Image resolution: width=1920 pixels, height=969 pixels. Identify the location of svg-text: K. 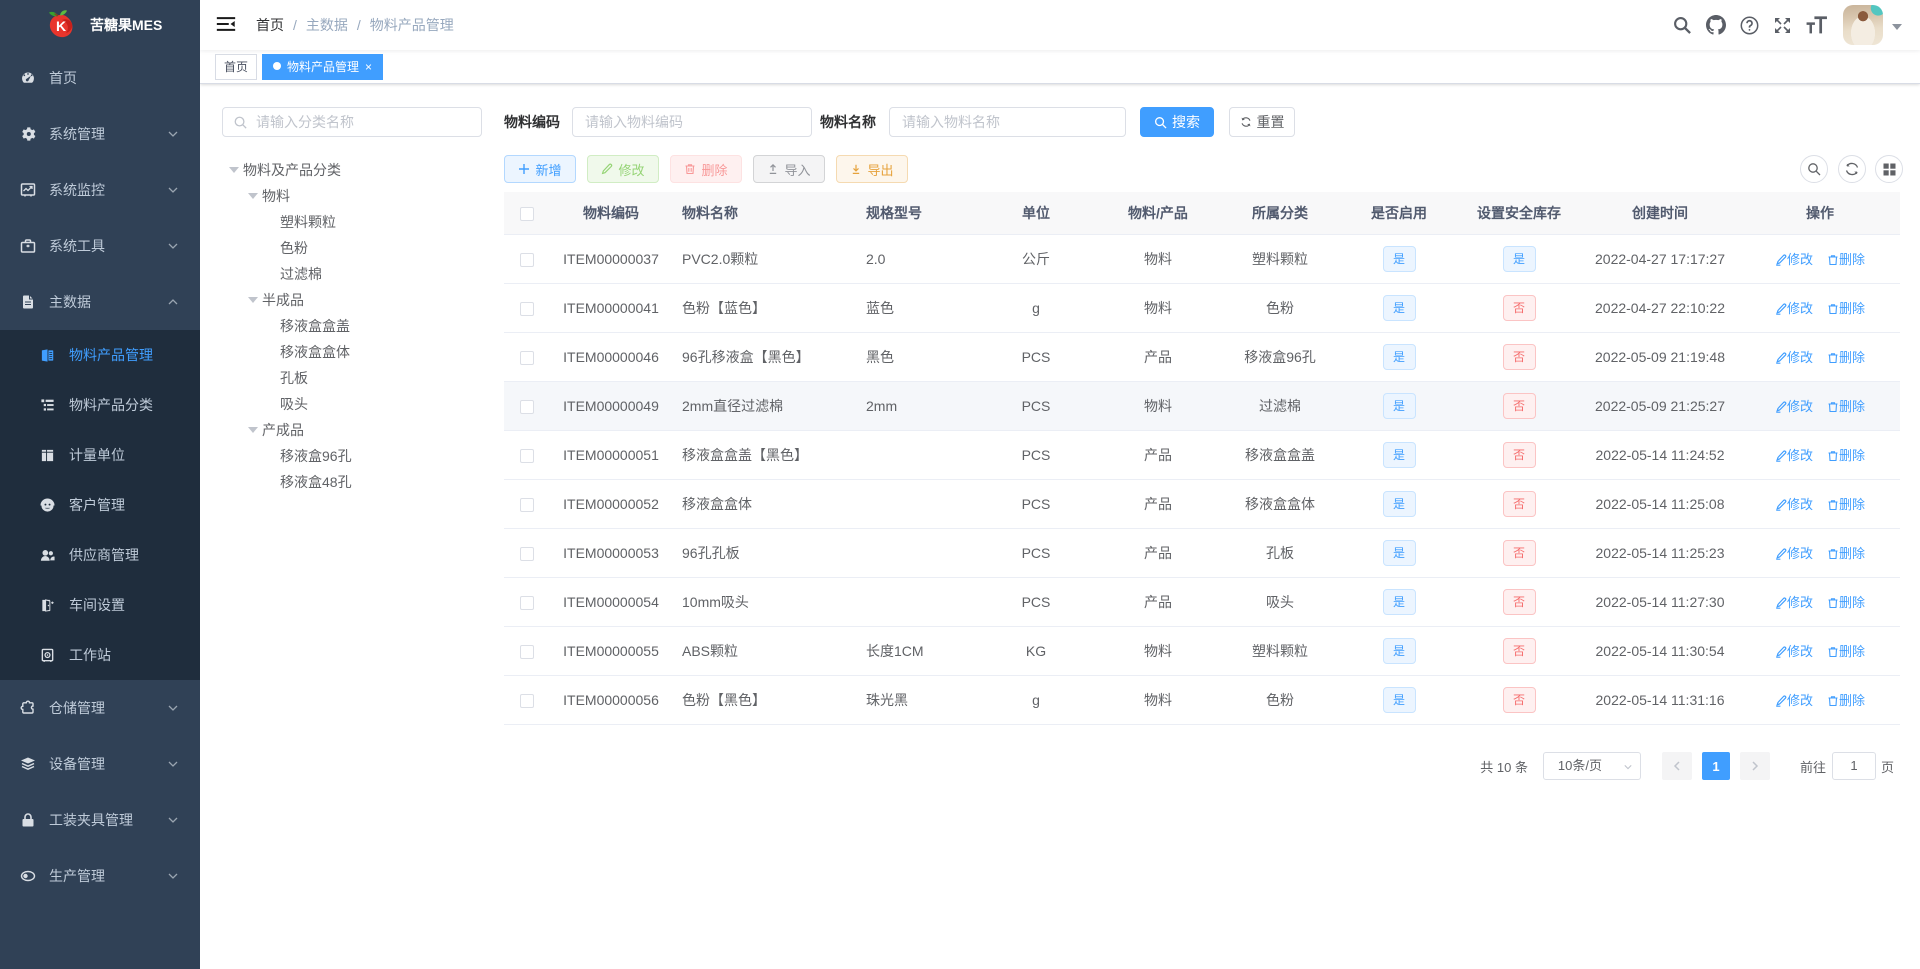
(61, 26).